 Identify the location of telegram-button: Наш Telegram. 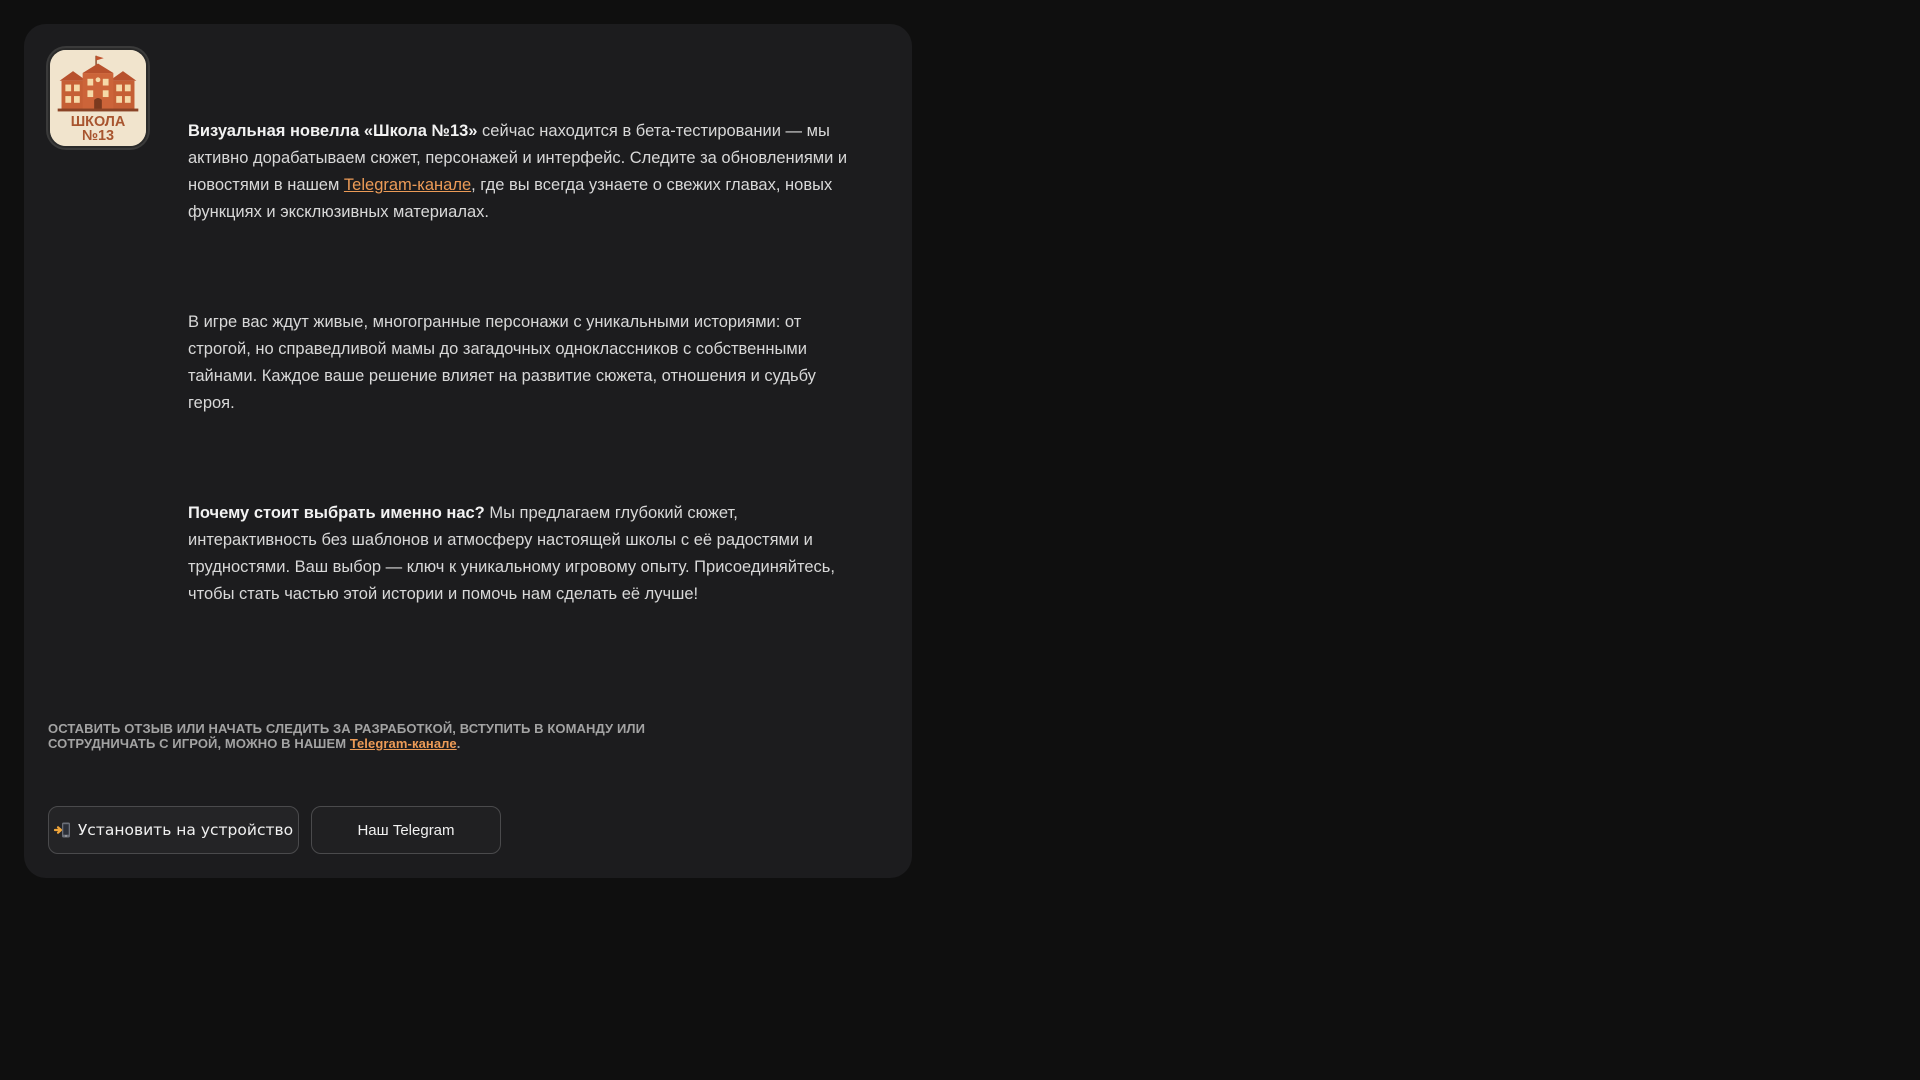
(406, 830).